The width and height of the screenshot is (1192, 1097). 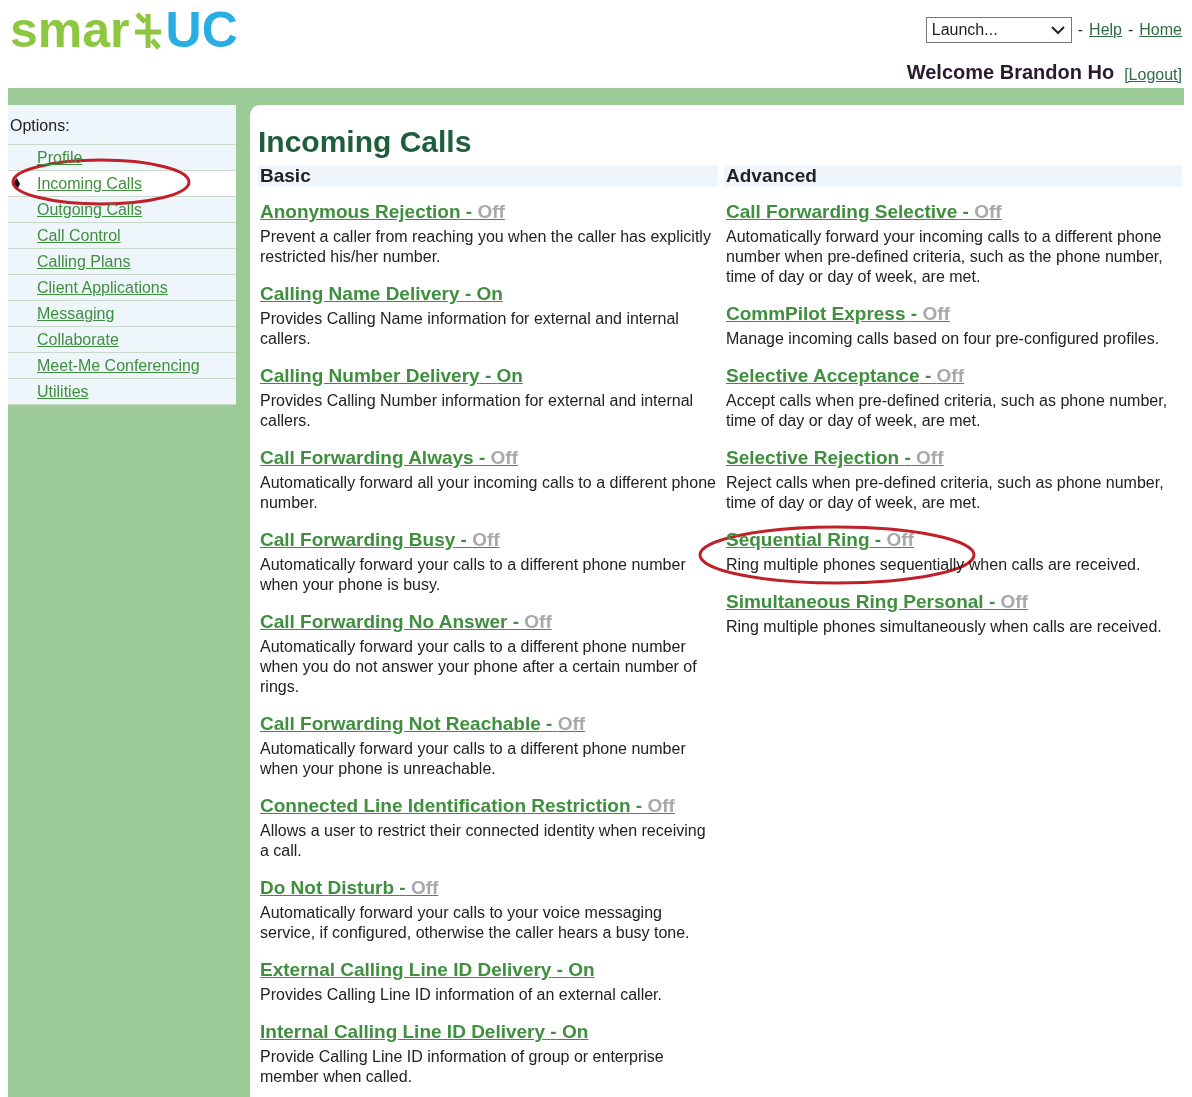 What do you see at coordinates (486, 247) in the screenshot?
I see `feature-description: Prevent a caller from reaching you when the caller has explicitly restricted his/her number.` at bounding box center [486, 247].